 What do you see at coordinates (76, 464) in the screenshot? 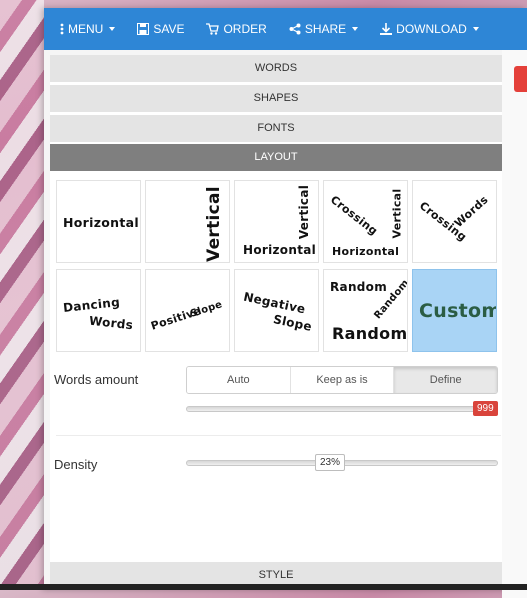
I see `density-label: Density` at bounding box center [76, 464].